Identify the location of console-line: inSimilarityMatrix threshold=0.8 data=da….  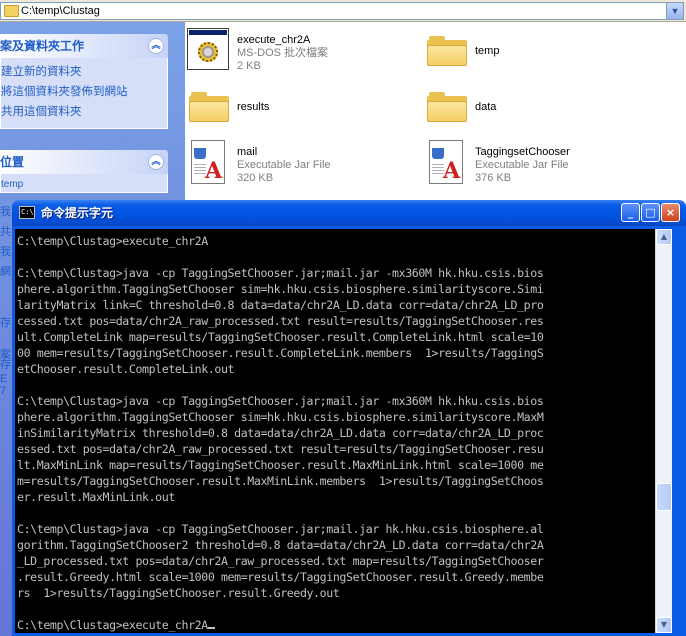
(280, 433).